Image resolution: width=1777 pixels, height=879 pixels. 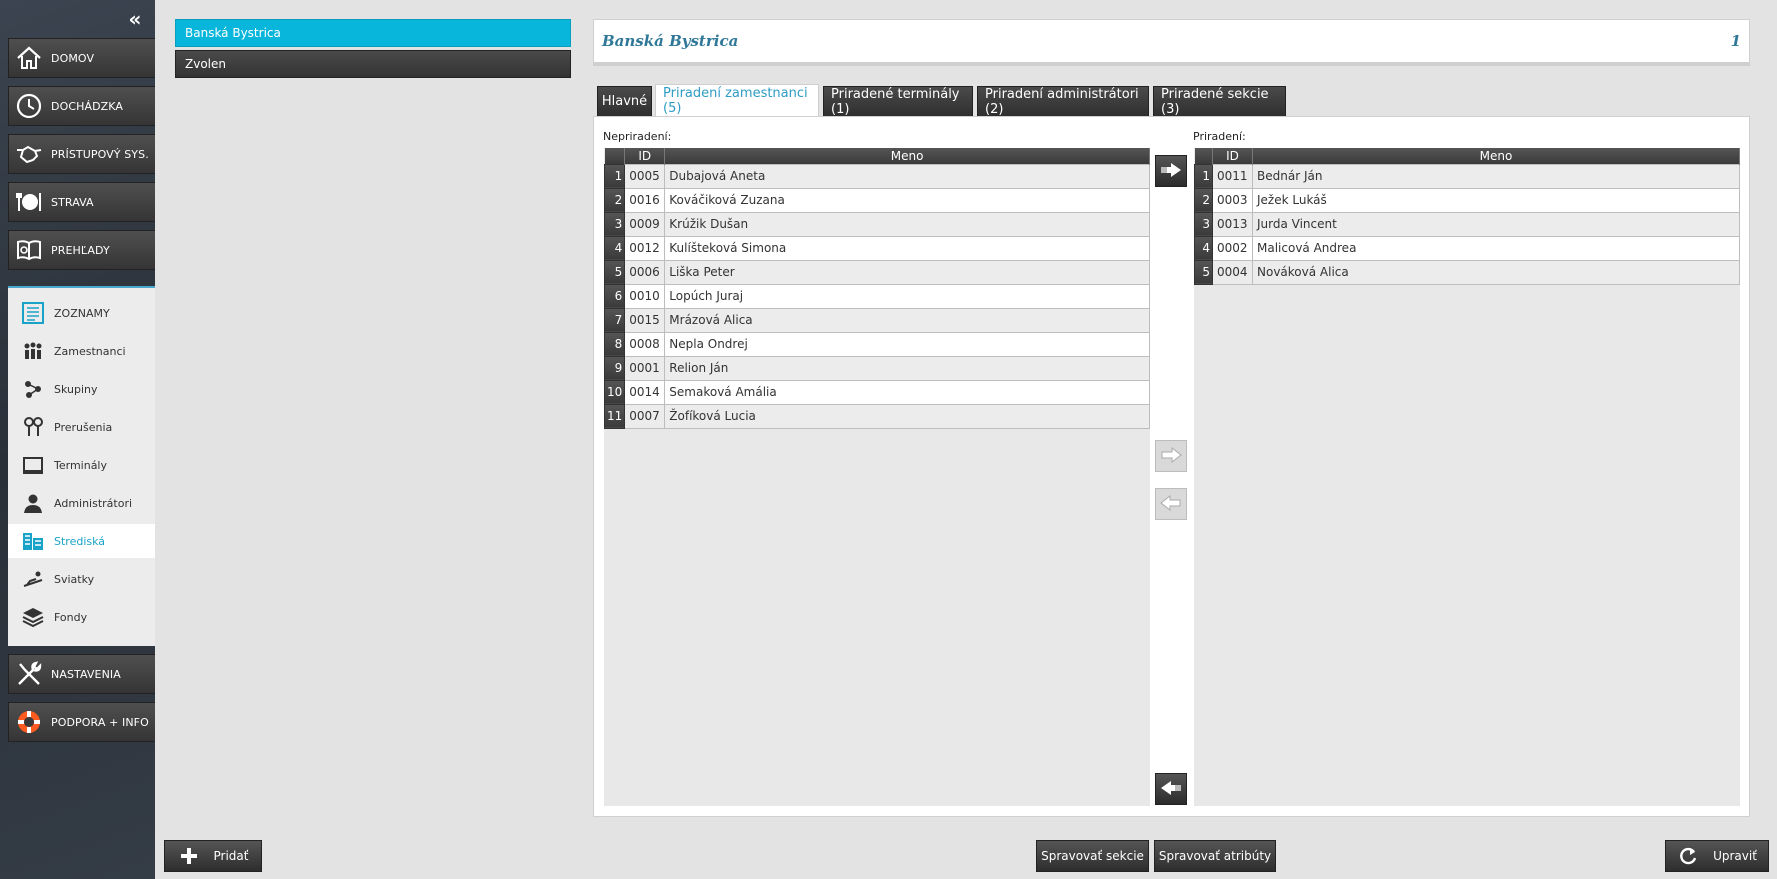 I want to click on lifebuoy-icon, so click(x=29, y=722).